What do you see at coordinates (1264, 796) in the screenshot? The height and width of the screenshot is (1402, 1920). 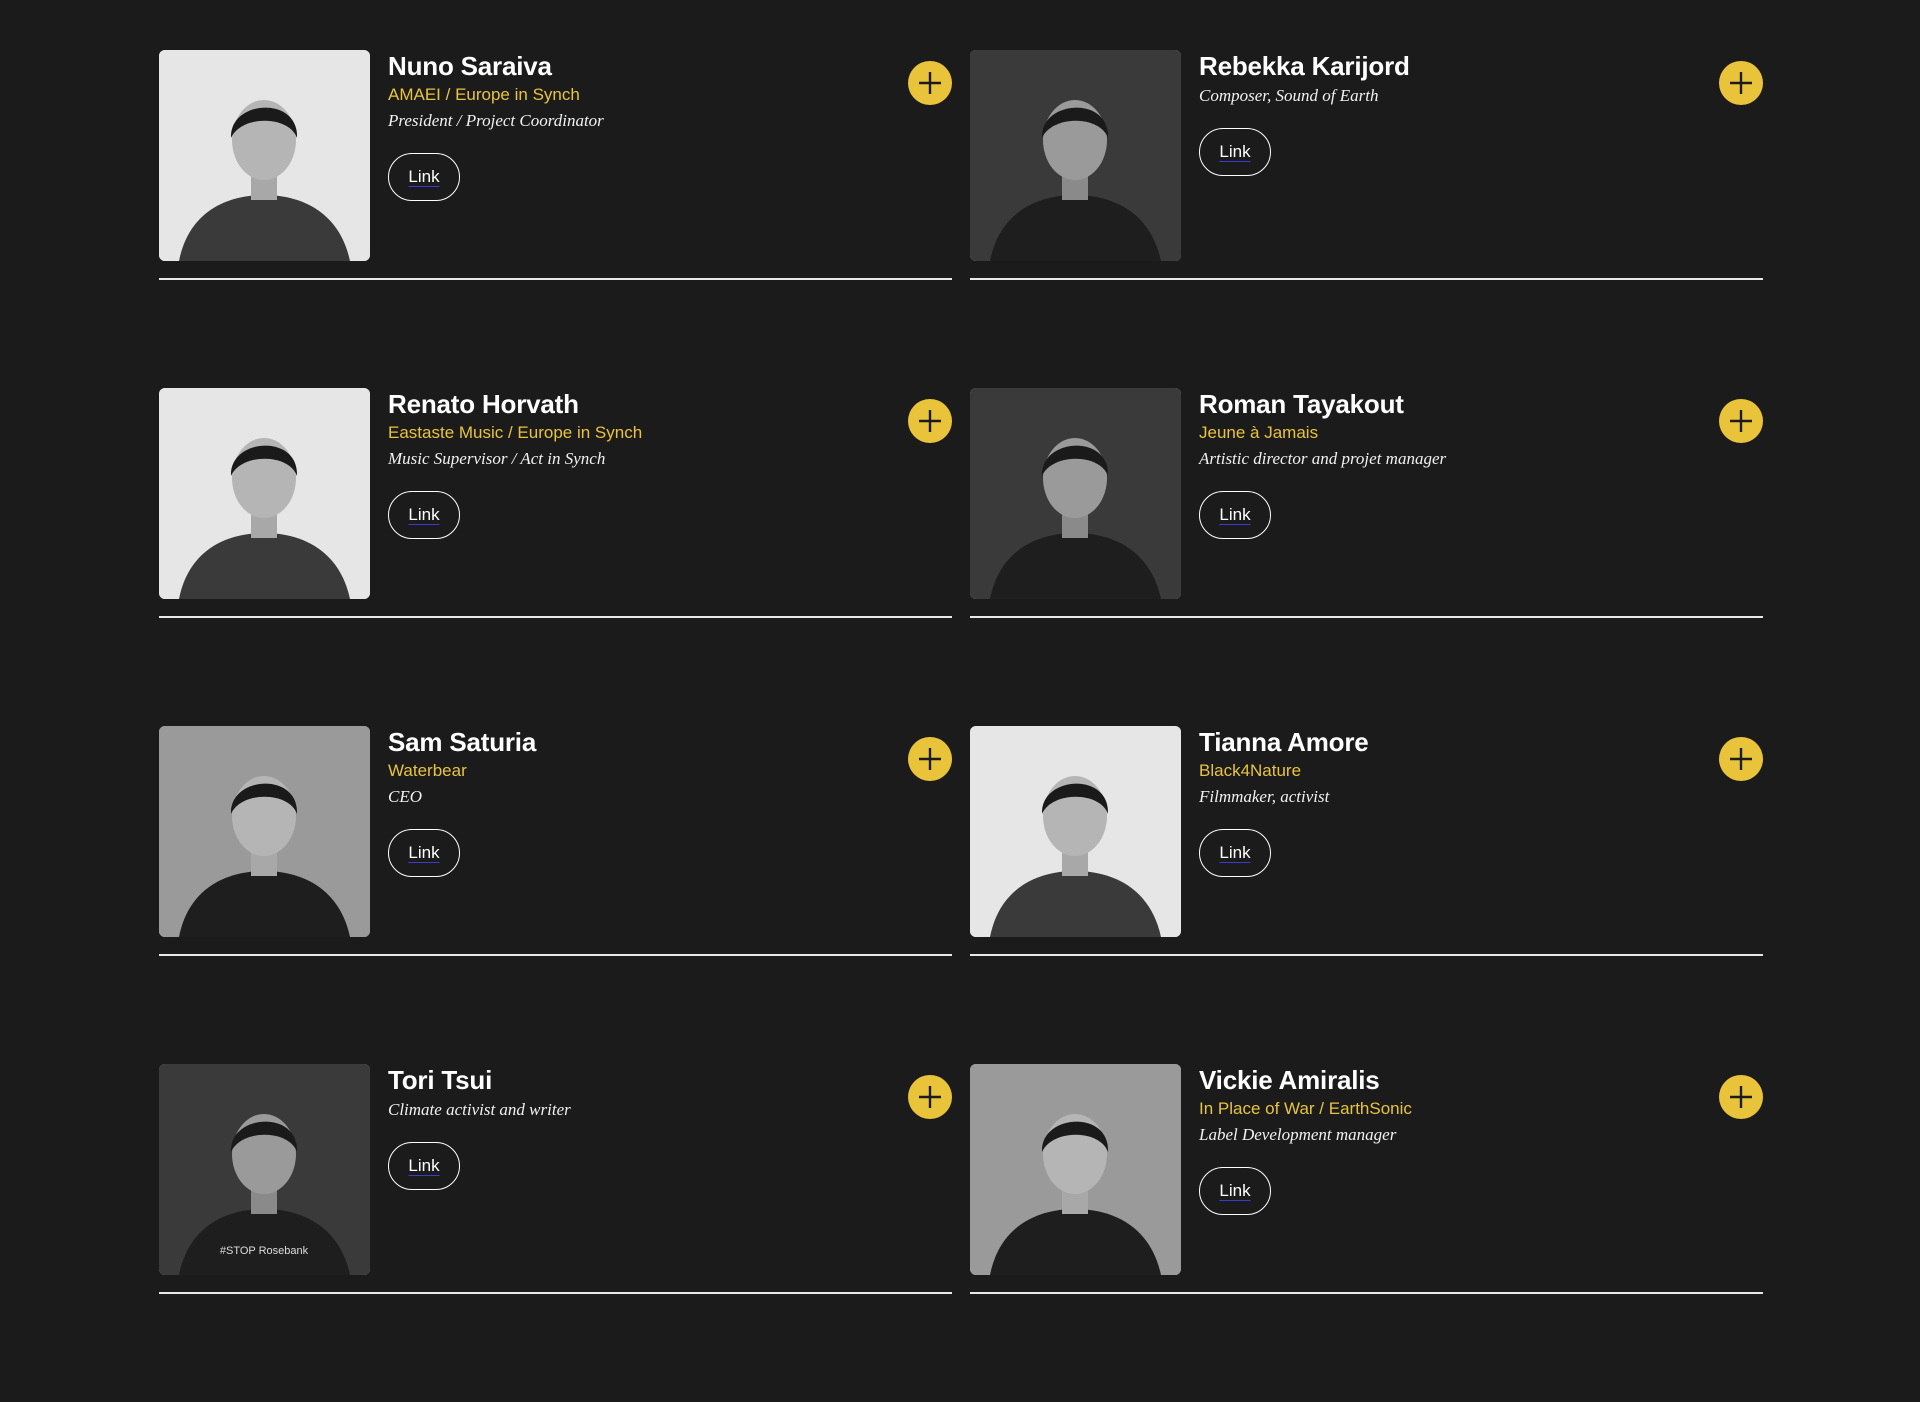 I see `person-role: Filmmaker, activist` at bounding box center [1264, 796].